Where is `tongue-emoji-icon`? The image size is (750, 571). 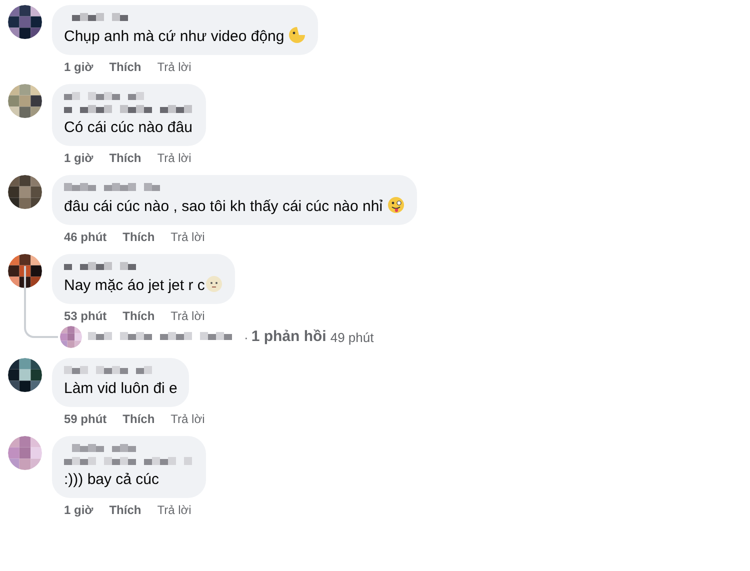
tongue-emoji-icon is located at coordinates (395, 205).